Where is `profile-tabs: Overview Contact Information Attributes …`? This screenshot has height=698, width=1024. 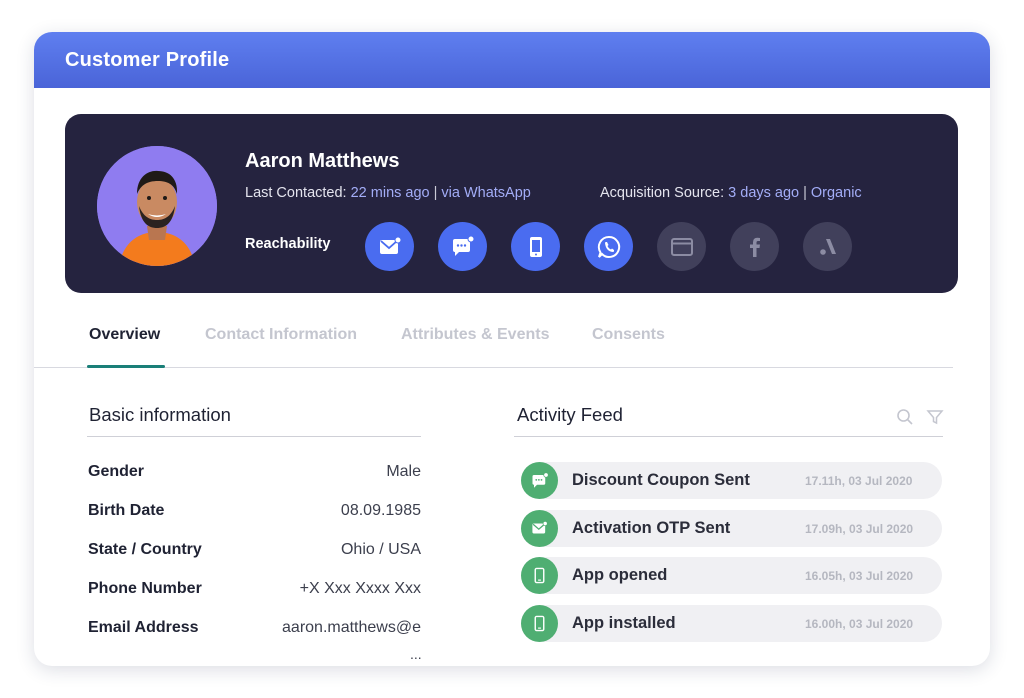 profile-tabs: Overview Contact Information Attributes … is located at coordinates (493, 344).